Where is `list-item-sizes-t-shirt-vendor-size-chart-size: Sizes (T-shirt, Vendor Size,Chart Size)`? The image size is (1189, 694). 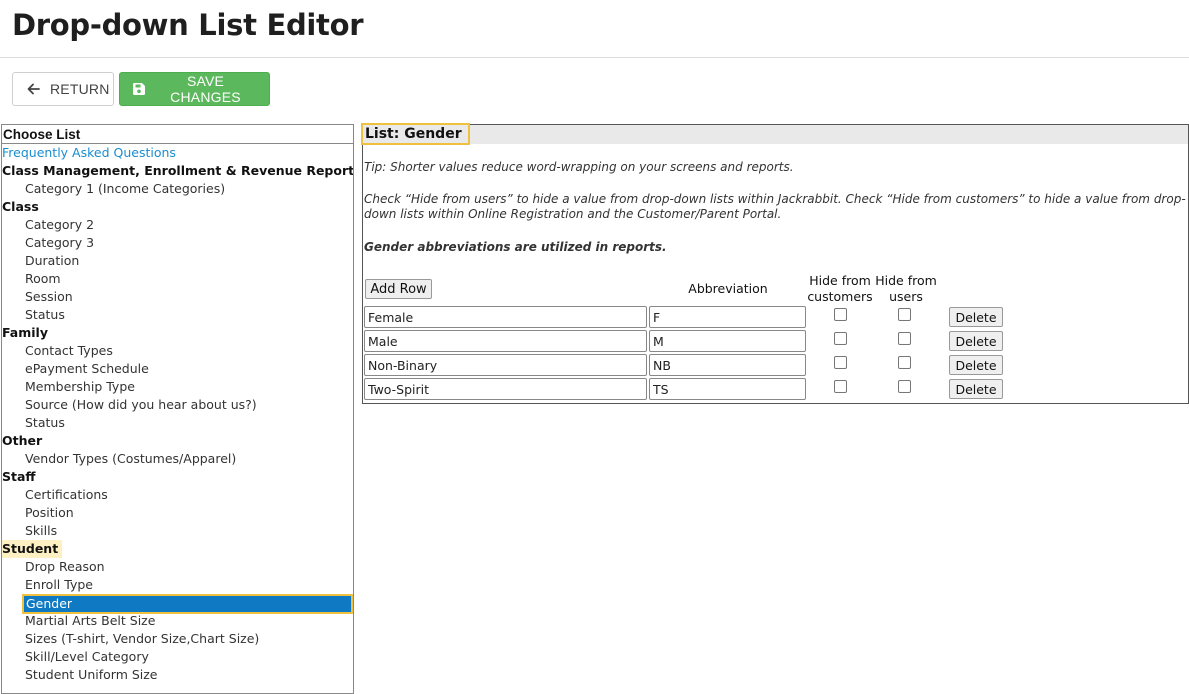
list-item-sizes-t-shirt-vendor-size-chart-size: Sizes (T-shirt, Vendor Size,Chart Size) is located at coordinates (177, 639).